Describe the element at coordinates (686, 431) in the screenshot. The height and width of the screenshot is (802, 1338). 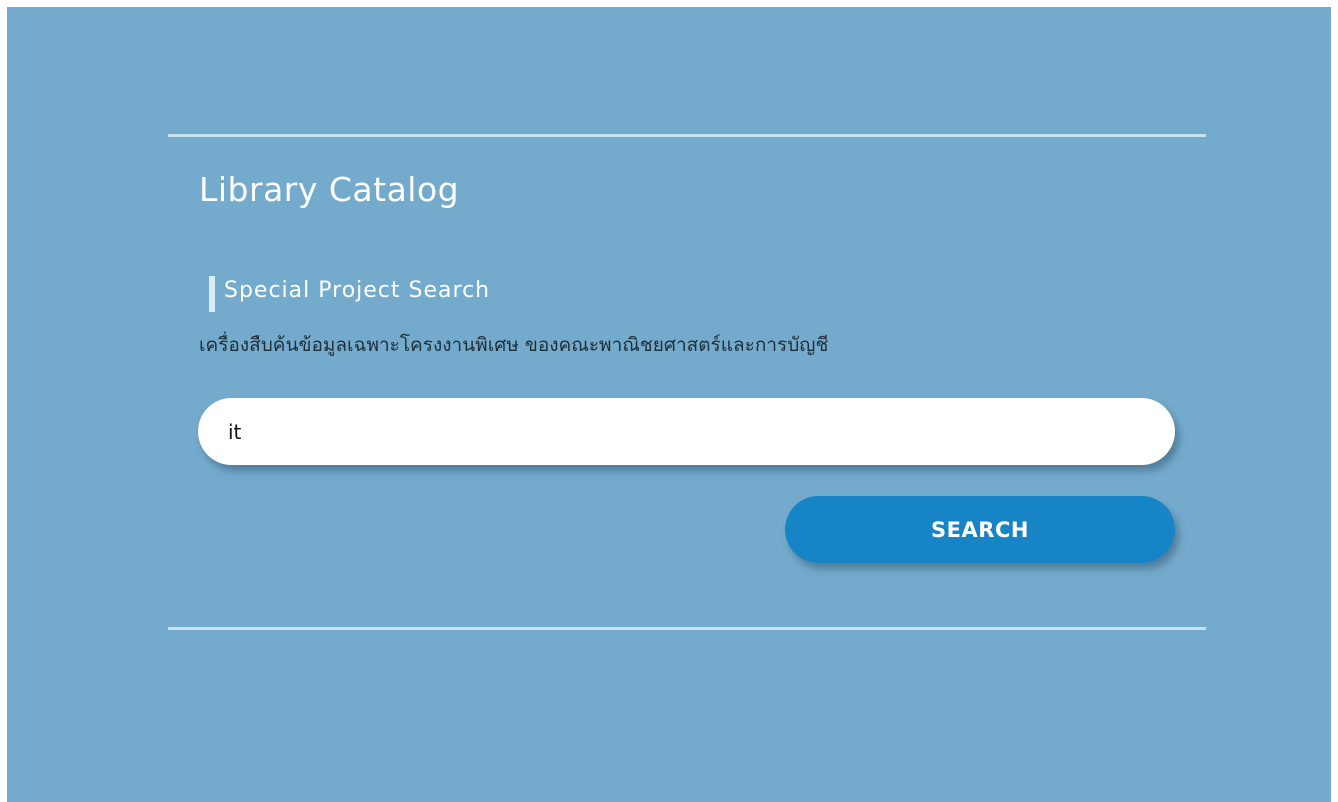
I see `search-input` at that location.